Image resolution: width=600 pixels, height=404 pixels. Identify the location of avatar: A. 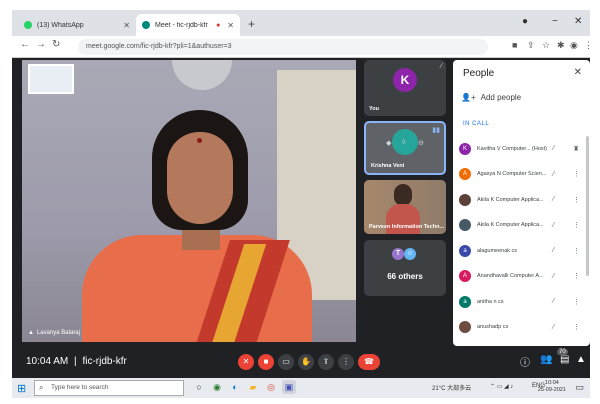
(465, 276).